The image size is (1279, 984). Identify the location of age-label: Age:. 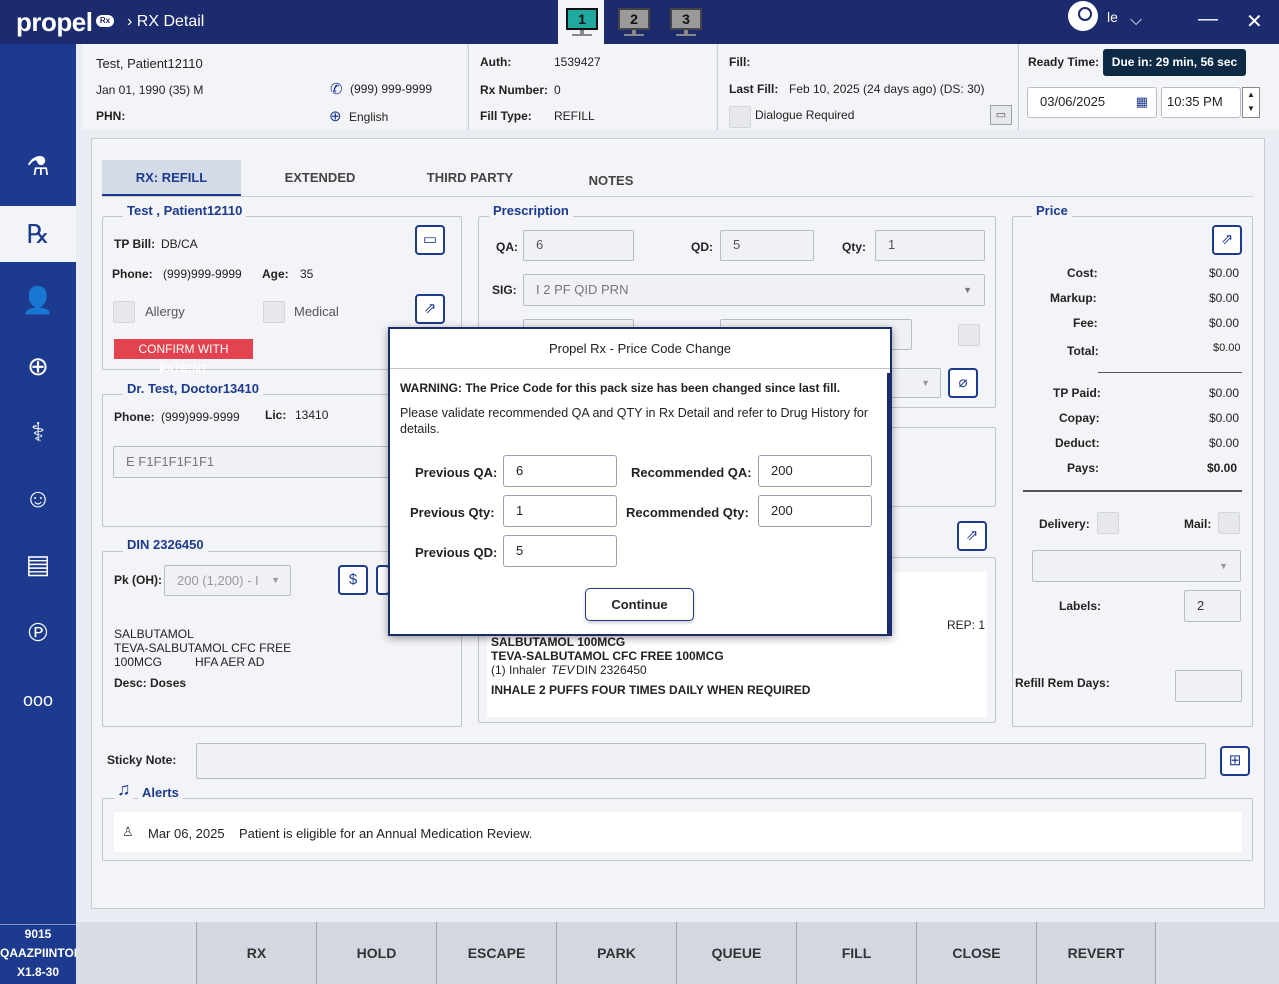
(275, 274).